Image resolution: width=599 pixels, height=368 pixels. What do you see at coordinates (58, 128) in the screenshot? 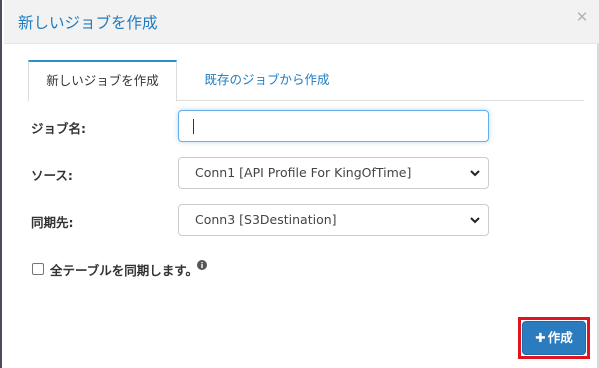
I see `job-name-label: ジョブ名:` at bounding box center [58, 128].